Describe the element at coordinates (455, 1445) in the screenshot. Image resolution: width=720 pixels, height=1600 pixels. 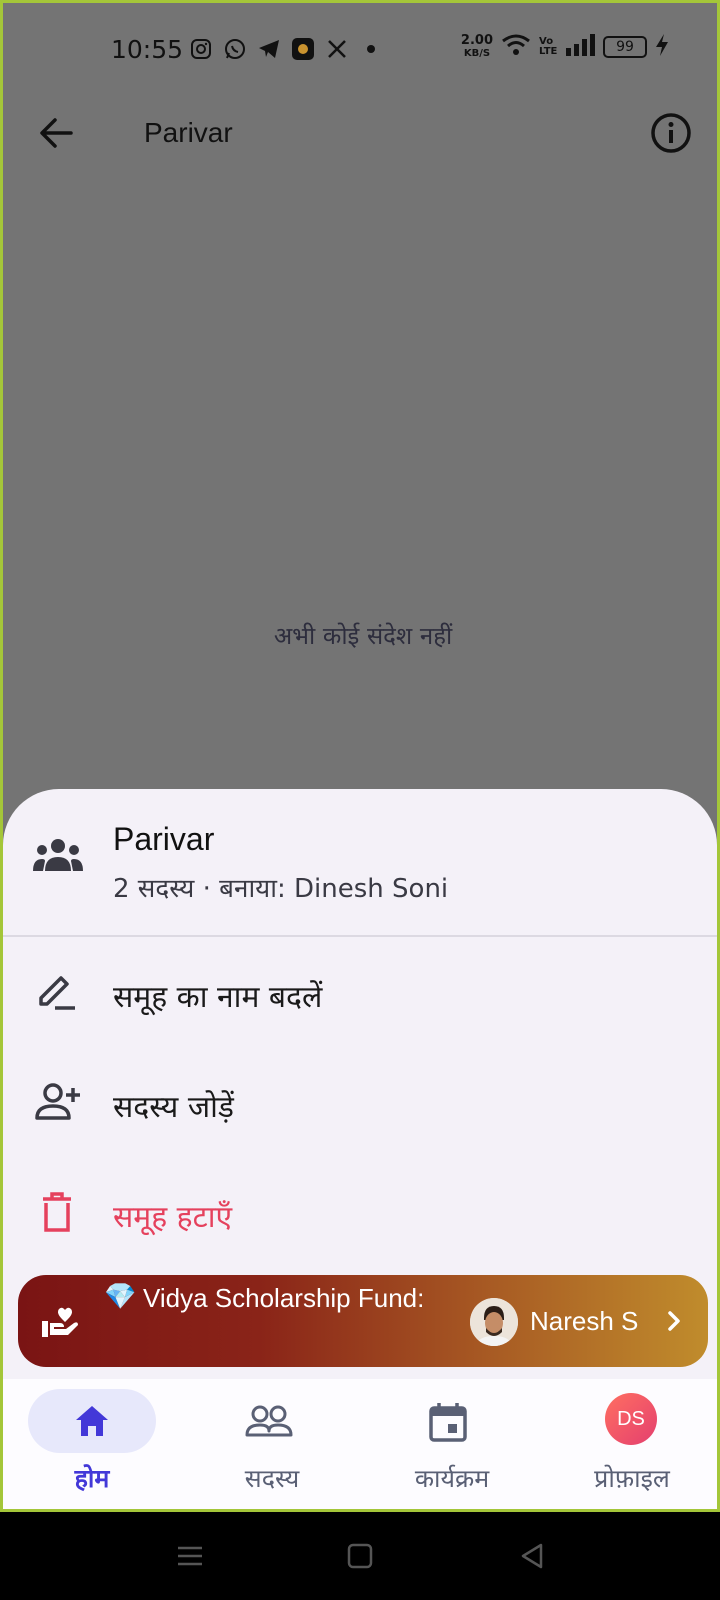
I see `nav-events: कार्यक्रम` at that location.